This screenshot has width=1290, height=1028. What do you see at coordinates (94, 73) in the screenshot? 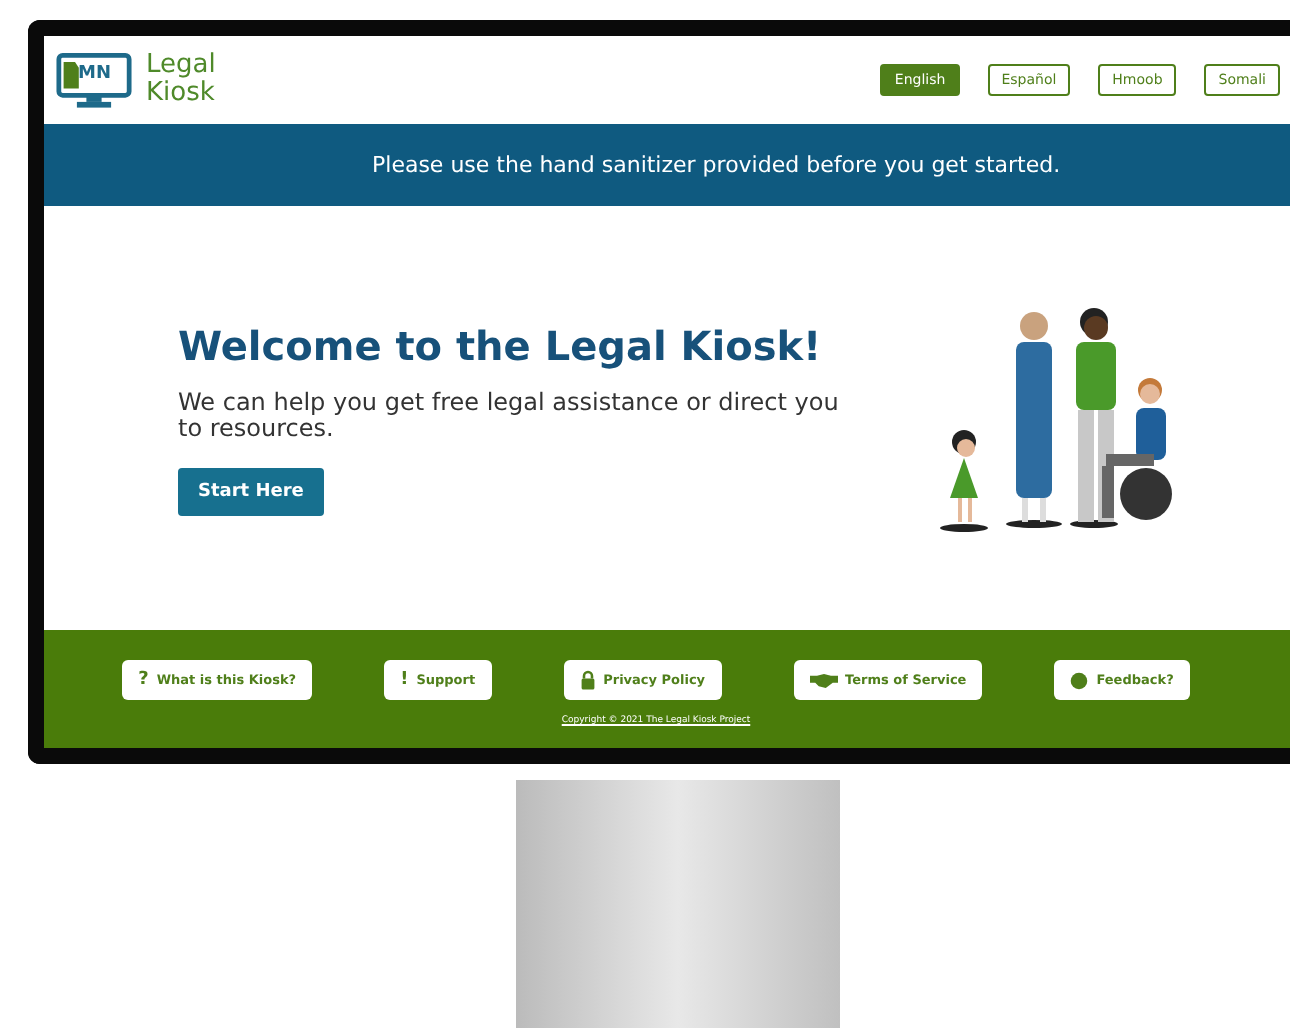
I see `logo-mark: MN` at bounding box center [94, 73].